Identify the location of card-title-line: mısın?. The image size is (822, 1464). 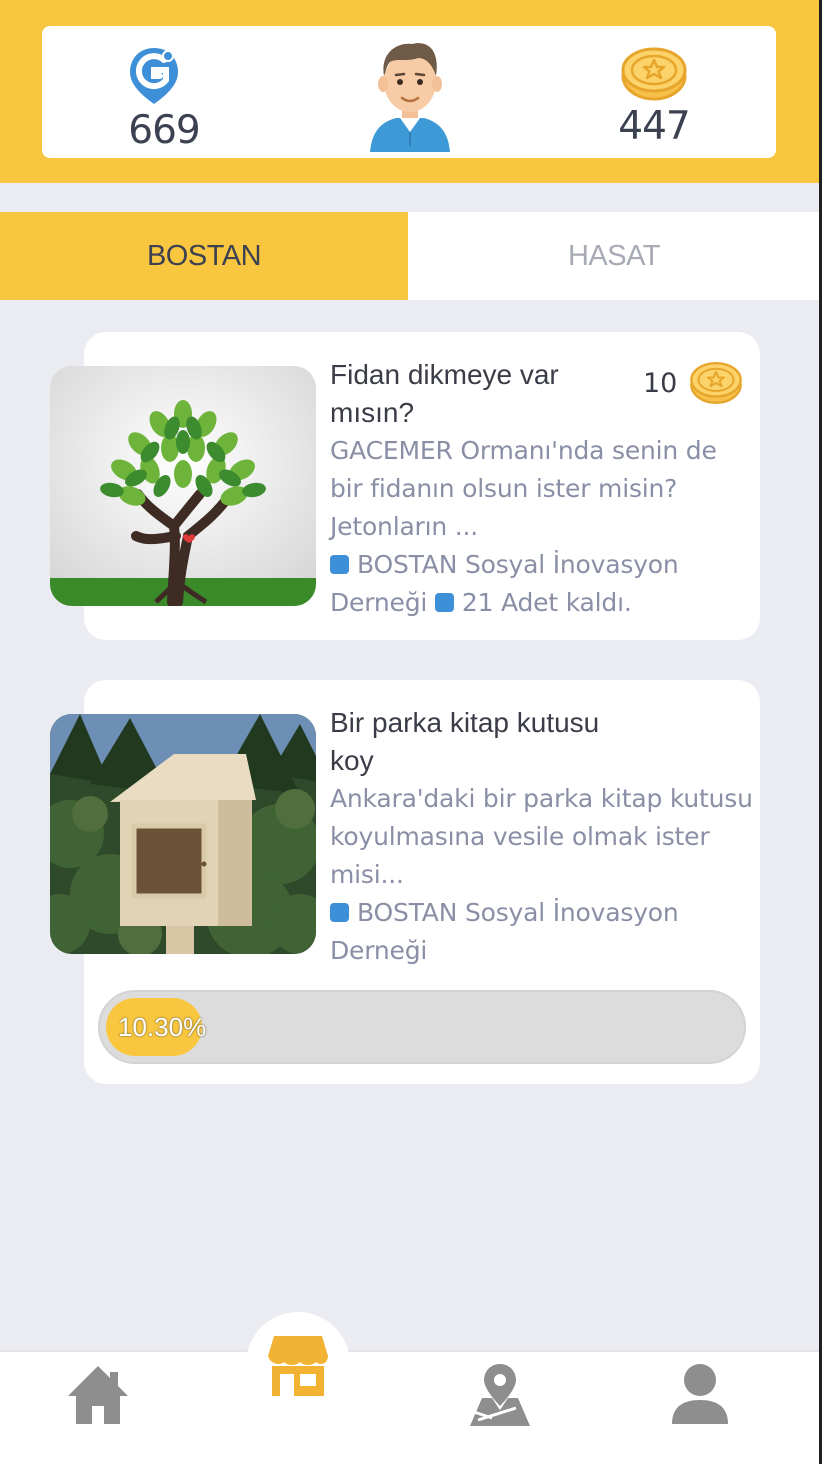
(372, 412).